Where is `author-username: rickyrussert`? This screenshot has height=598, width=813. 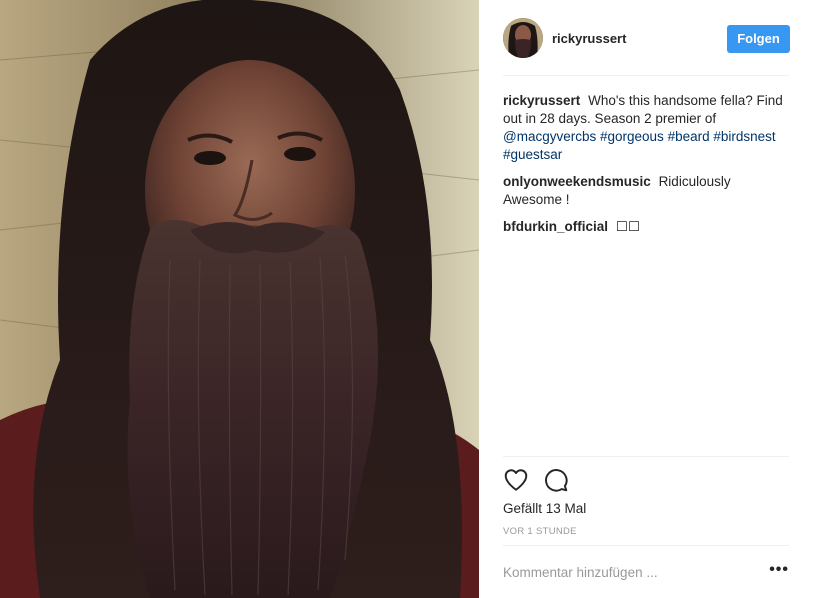 author-username: rickyrussert is located at coordinates (589, 38).